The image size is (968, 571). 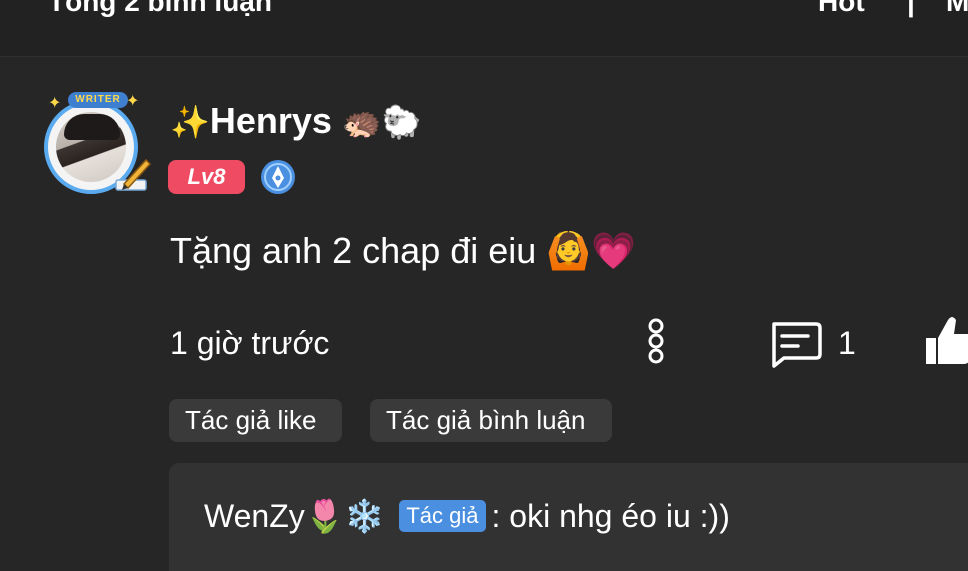 I want to click on comment-icon, so click(x=796, y=345).